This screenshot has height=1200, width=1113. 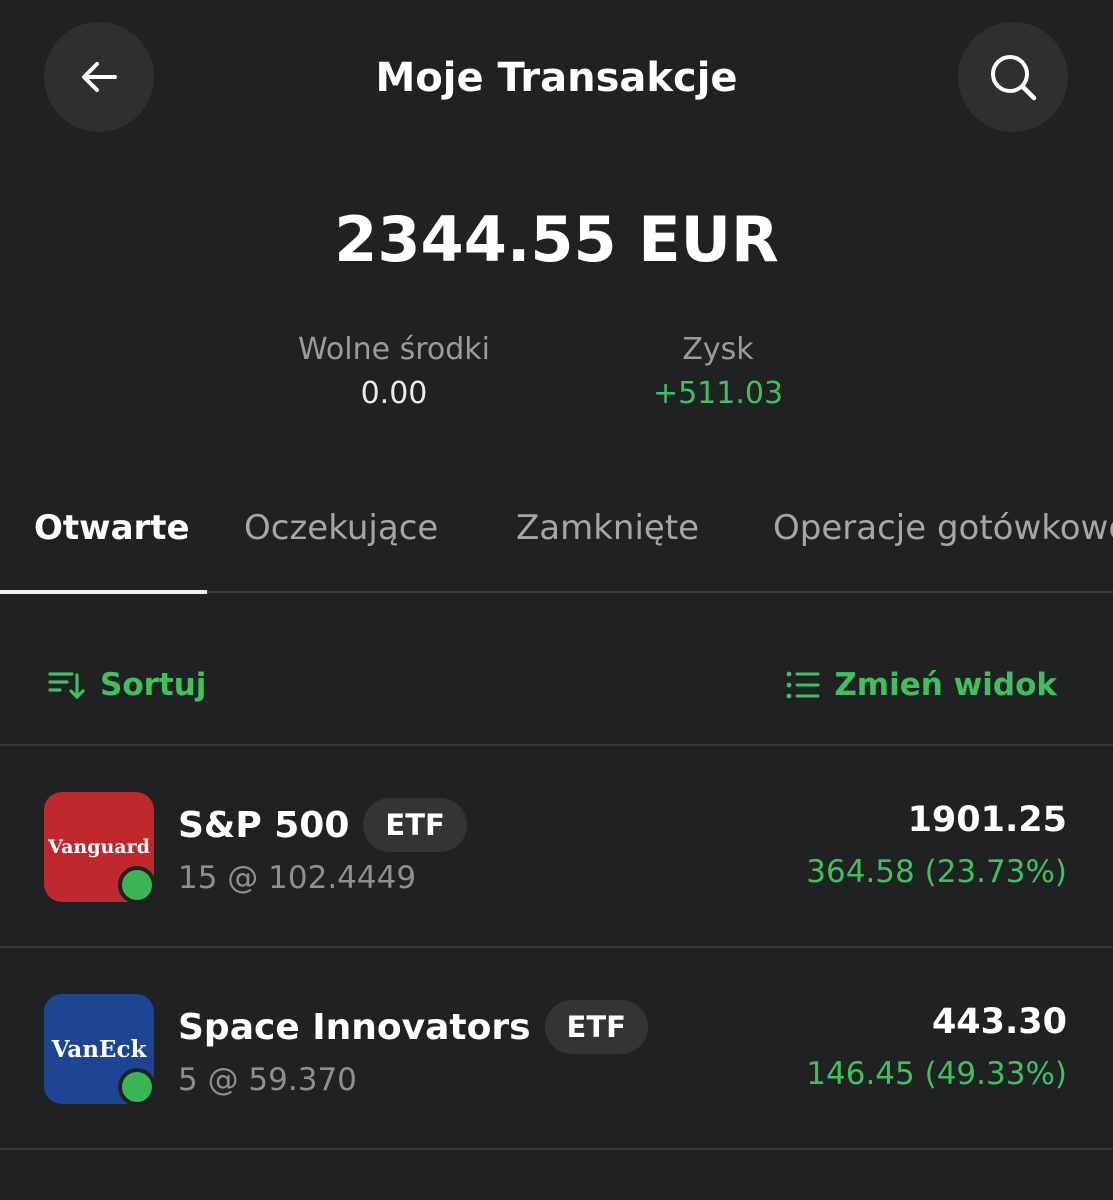 What do you see at coordinates (556, 1149) in the screenshot?
I see `divider` at bounding box center [556, 1149].